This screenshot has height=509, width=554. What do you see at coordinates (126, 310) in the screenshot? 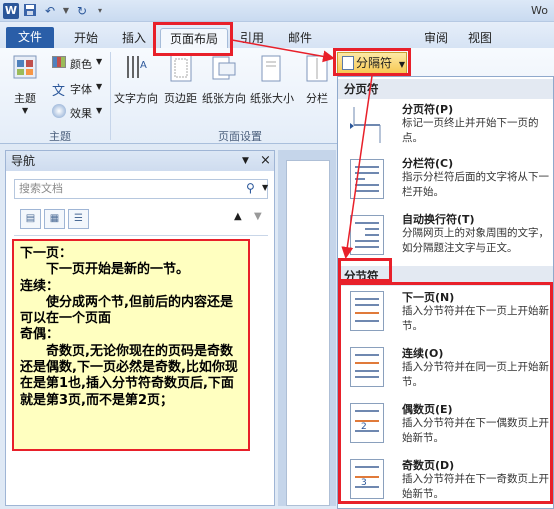
I see `note-line: 使分成两个节,但前后的内容还是可以在一个页面` at bounding box center [126, 310].